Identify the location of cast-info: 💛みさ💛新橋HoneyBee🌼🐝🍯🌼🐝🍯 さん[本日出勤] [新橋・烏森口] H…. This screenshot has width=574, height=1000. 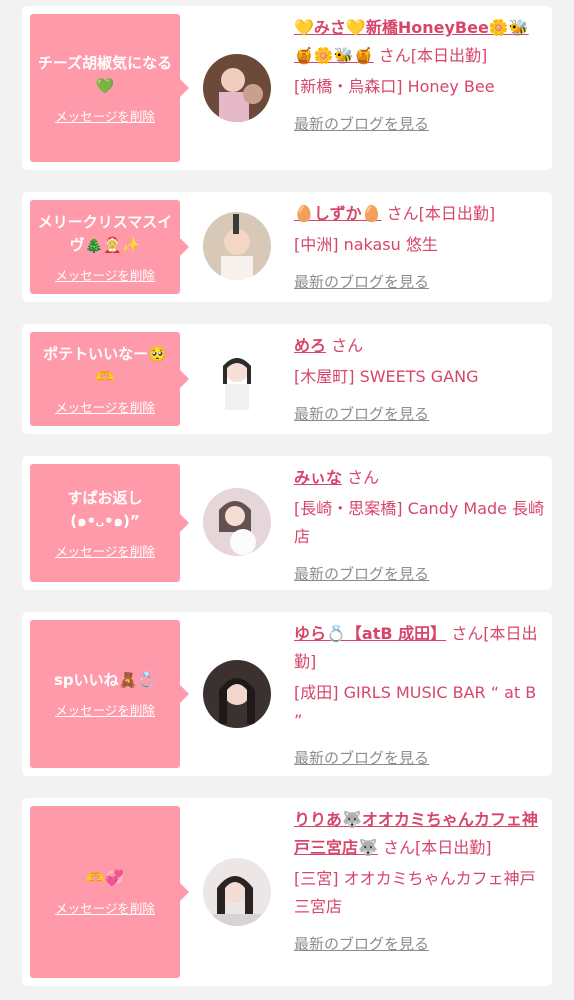
(420, 76).